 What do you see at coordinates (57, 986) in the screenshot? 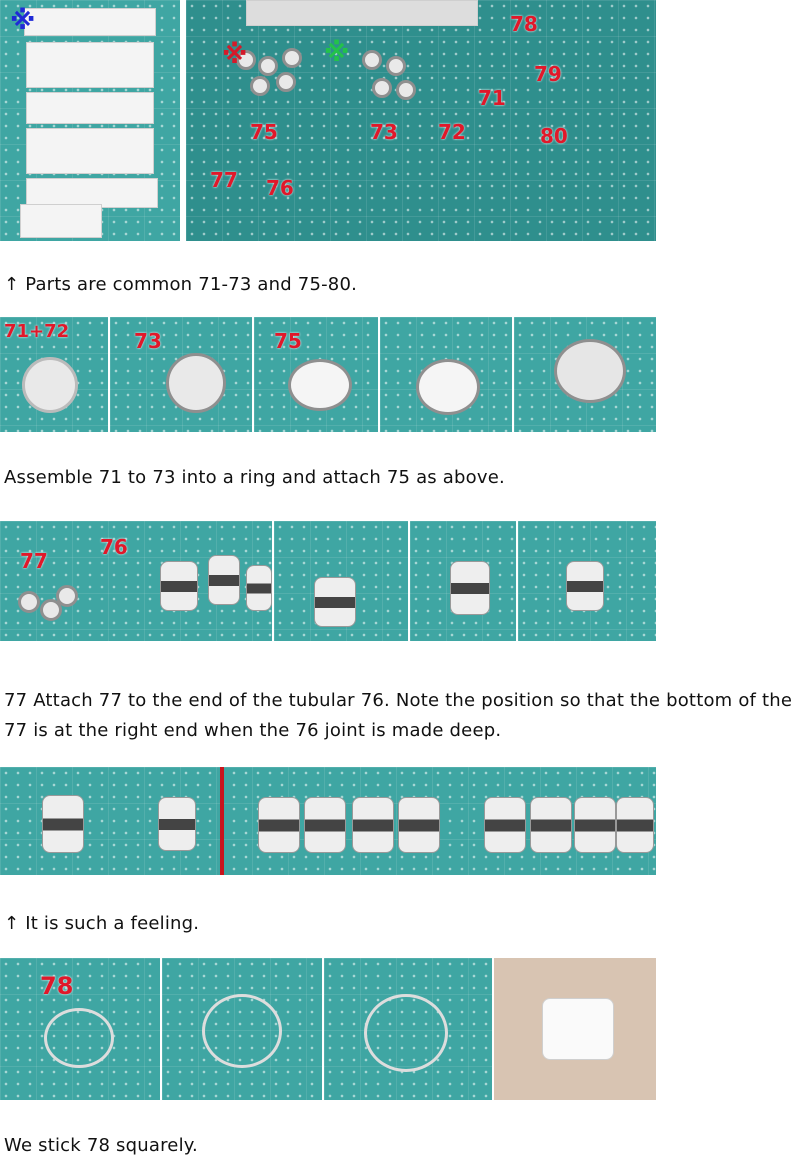
I see `part-label-78-step: 78` at bounding box center [57, 986].